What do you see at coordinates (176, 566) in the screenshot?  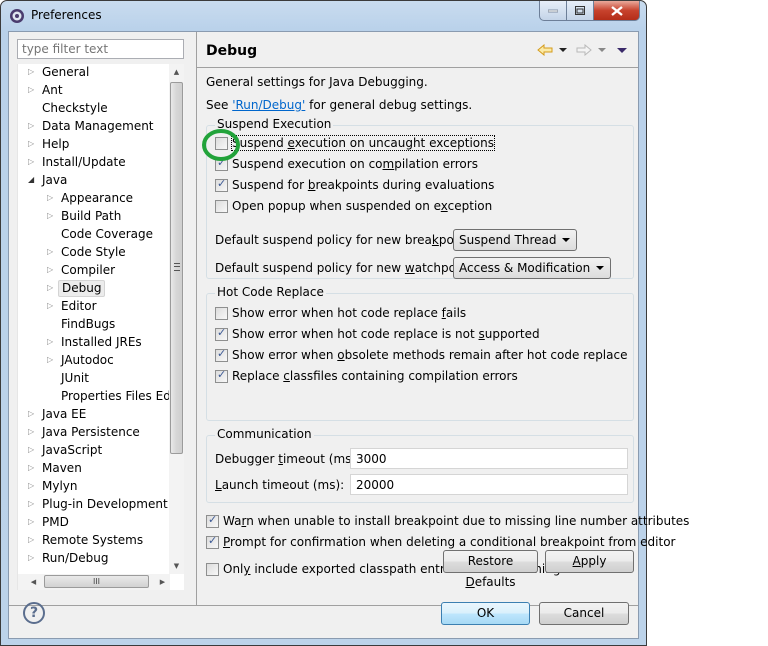 I see `scroll-down-icon: ▼` at bounding box center [176, 566].